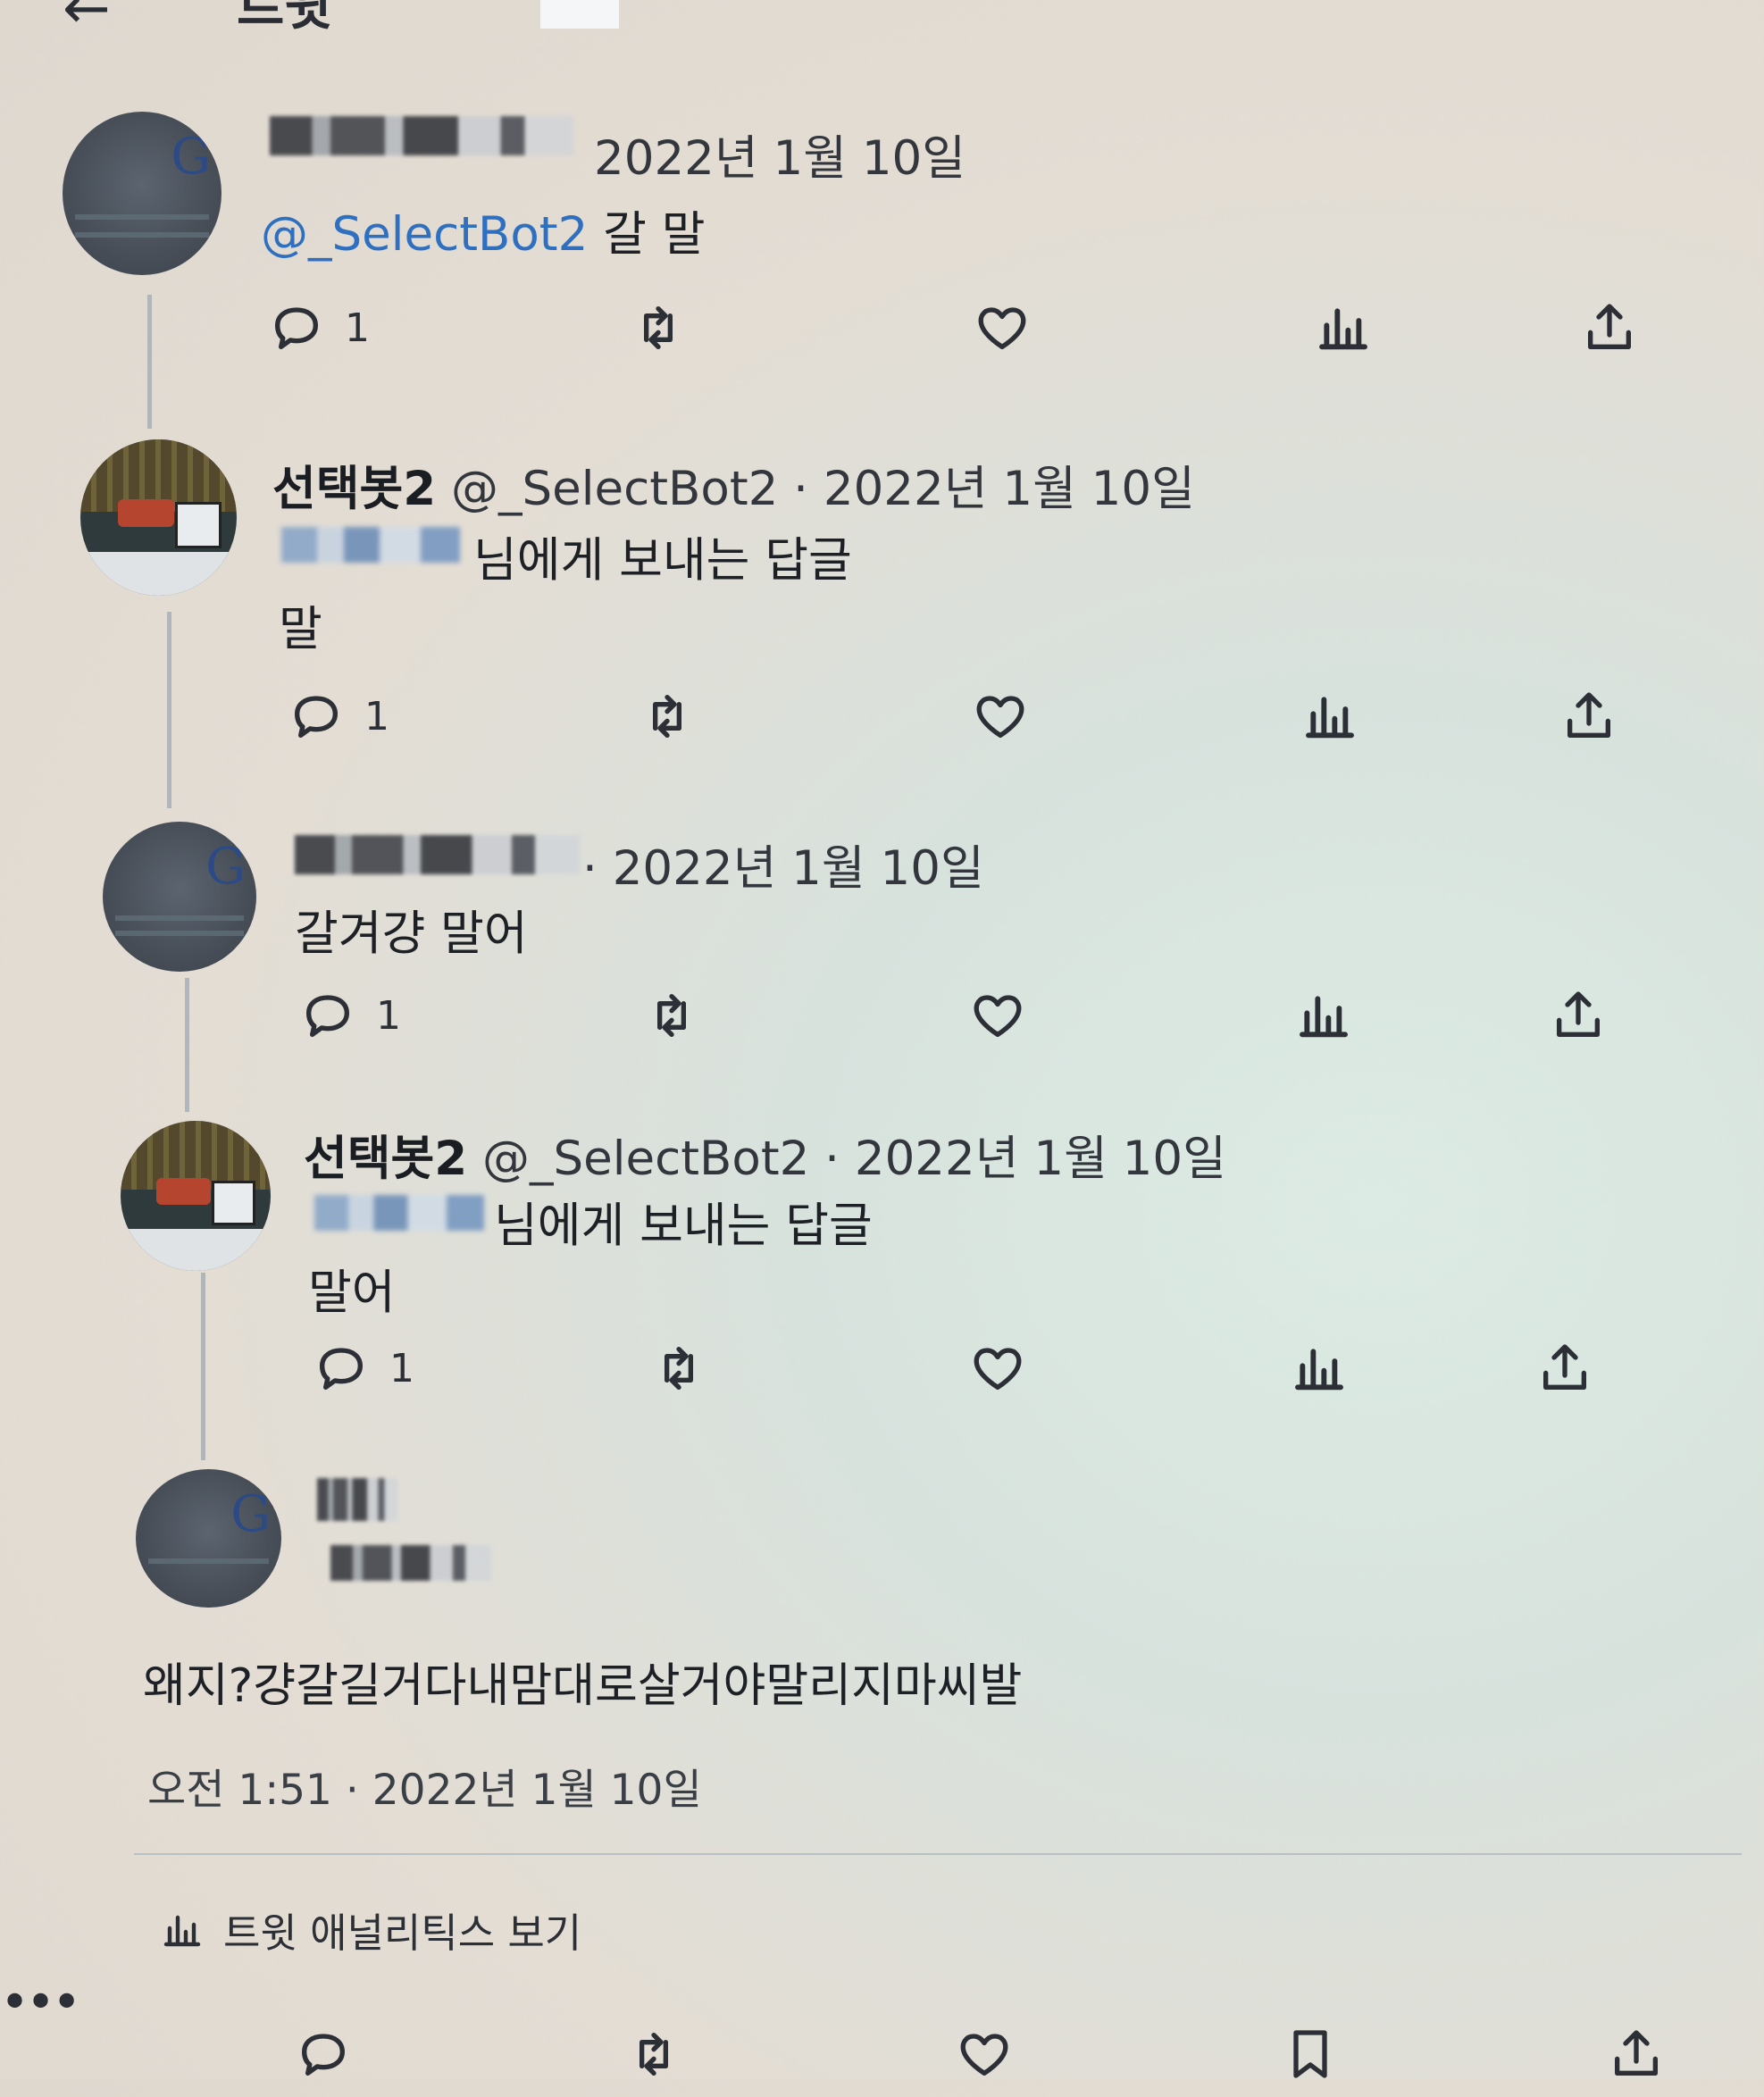 Image resolution: width=1764 pixels, height=2097 pixels. Describe the element at coordinates (579, 14) in the screenshot. I see `header-decoration` at that location.